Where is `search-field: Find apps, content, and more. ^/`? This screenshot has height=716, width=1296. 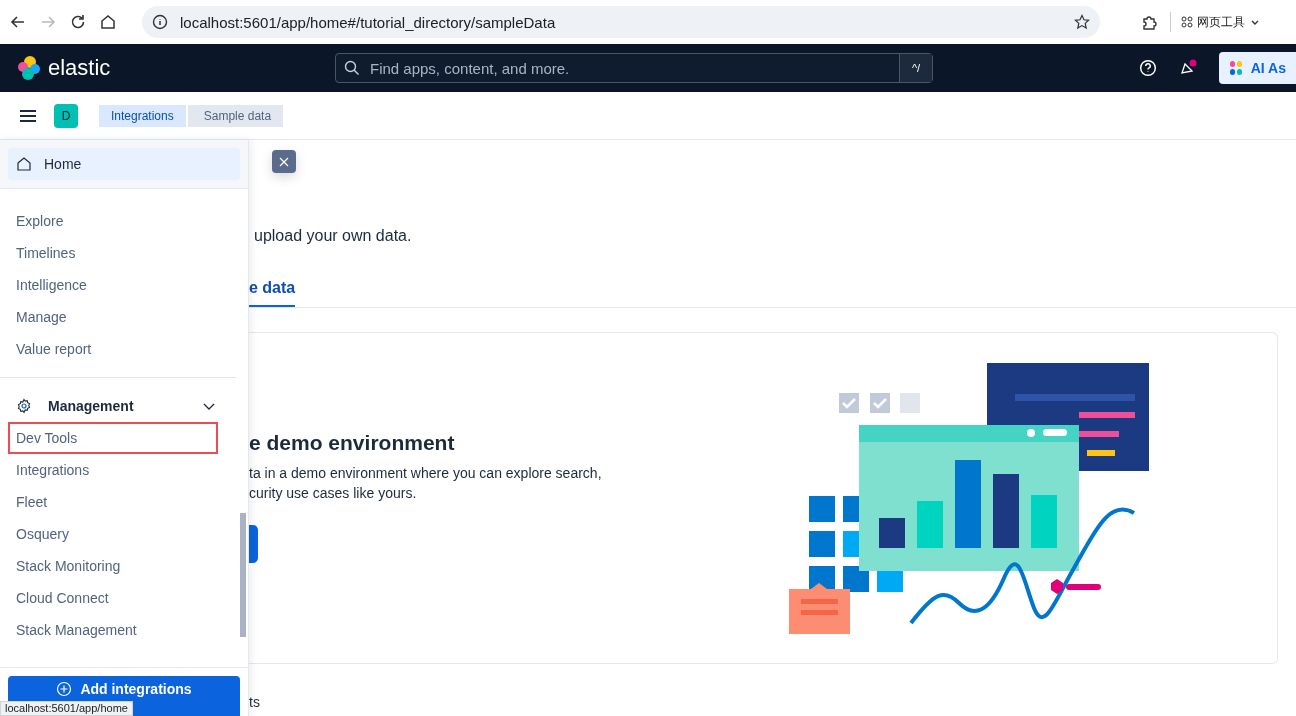 search-field: Find apps, content, and more. ^/ is located at coordinates (634, 68).